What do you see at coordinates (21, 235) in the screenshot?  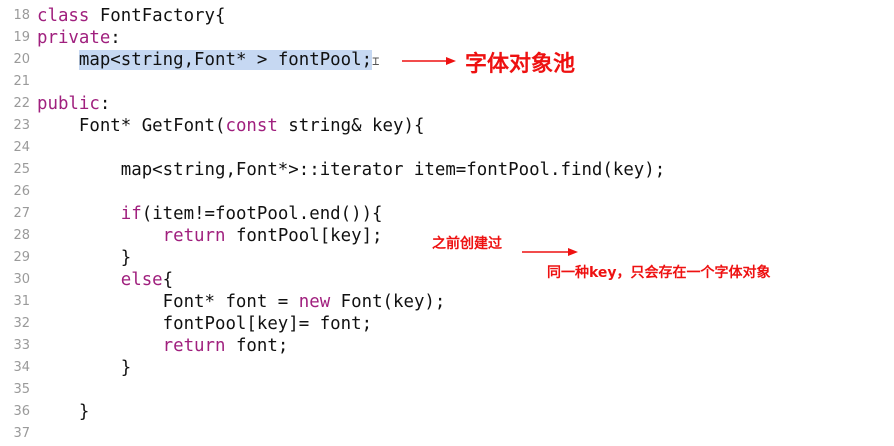 I see `line-number: 28` at bounding box center [21, 235].